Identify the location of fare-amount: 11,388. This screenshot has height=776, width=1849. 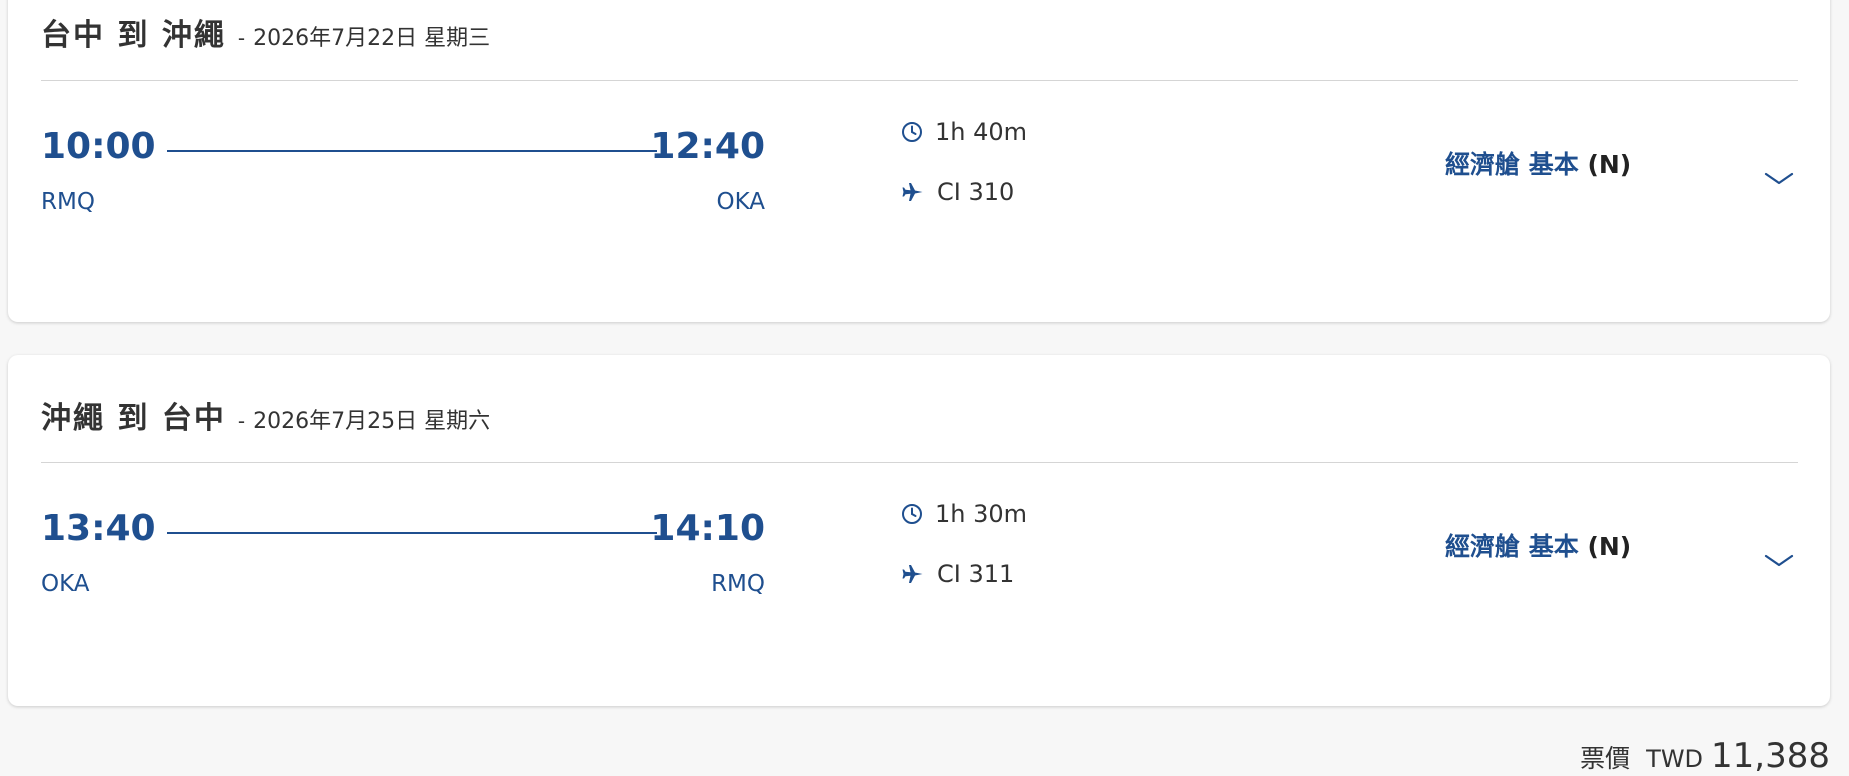
(1770, 756).